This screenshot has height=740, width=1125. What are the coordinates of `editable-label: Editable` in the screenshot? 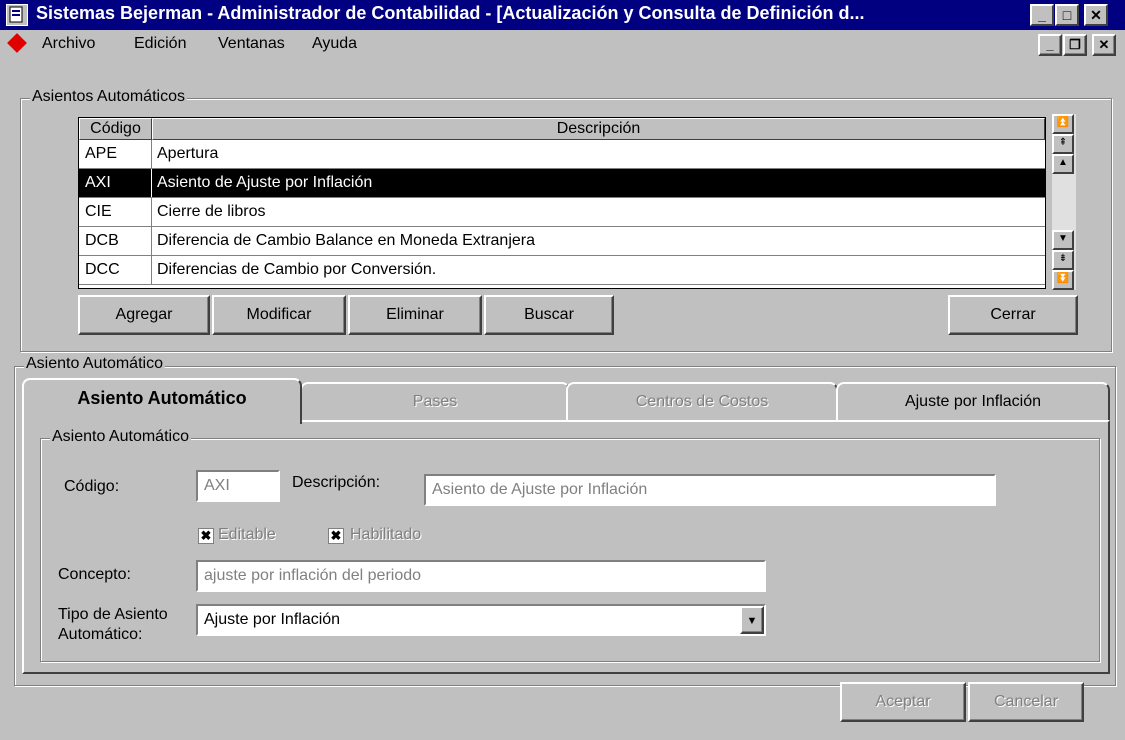 It's located at (247, 534).